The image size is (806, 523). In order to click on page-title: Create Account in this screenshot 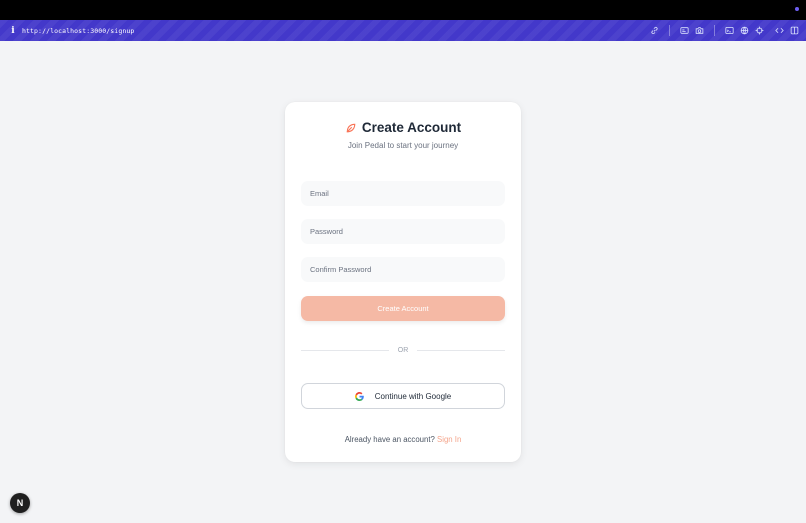, I will do `click(411, 127)`.